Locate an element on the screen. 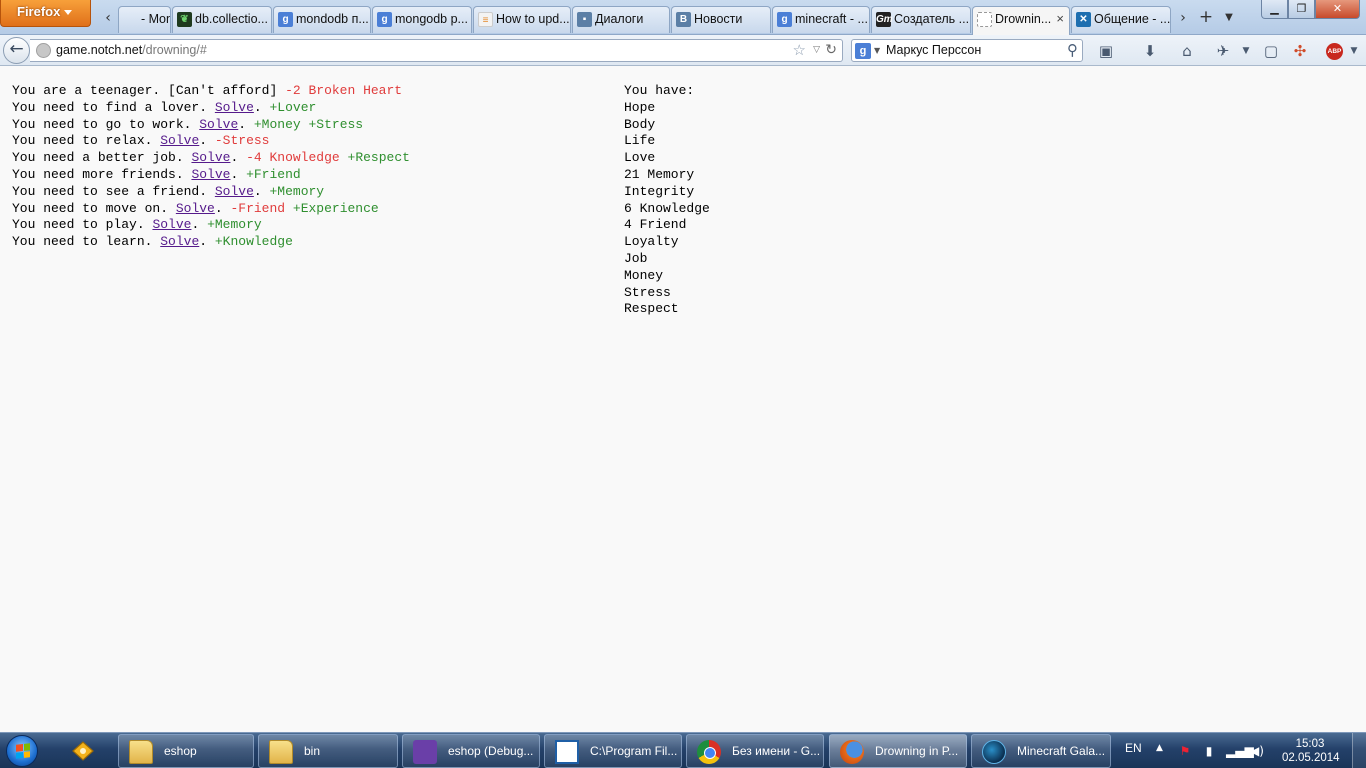 This screenshot has height=768, width=1366. minimize-button: ▁ is located at coordinates (1274, 9).